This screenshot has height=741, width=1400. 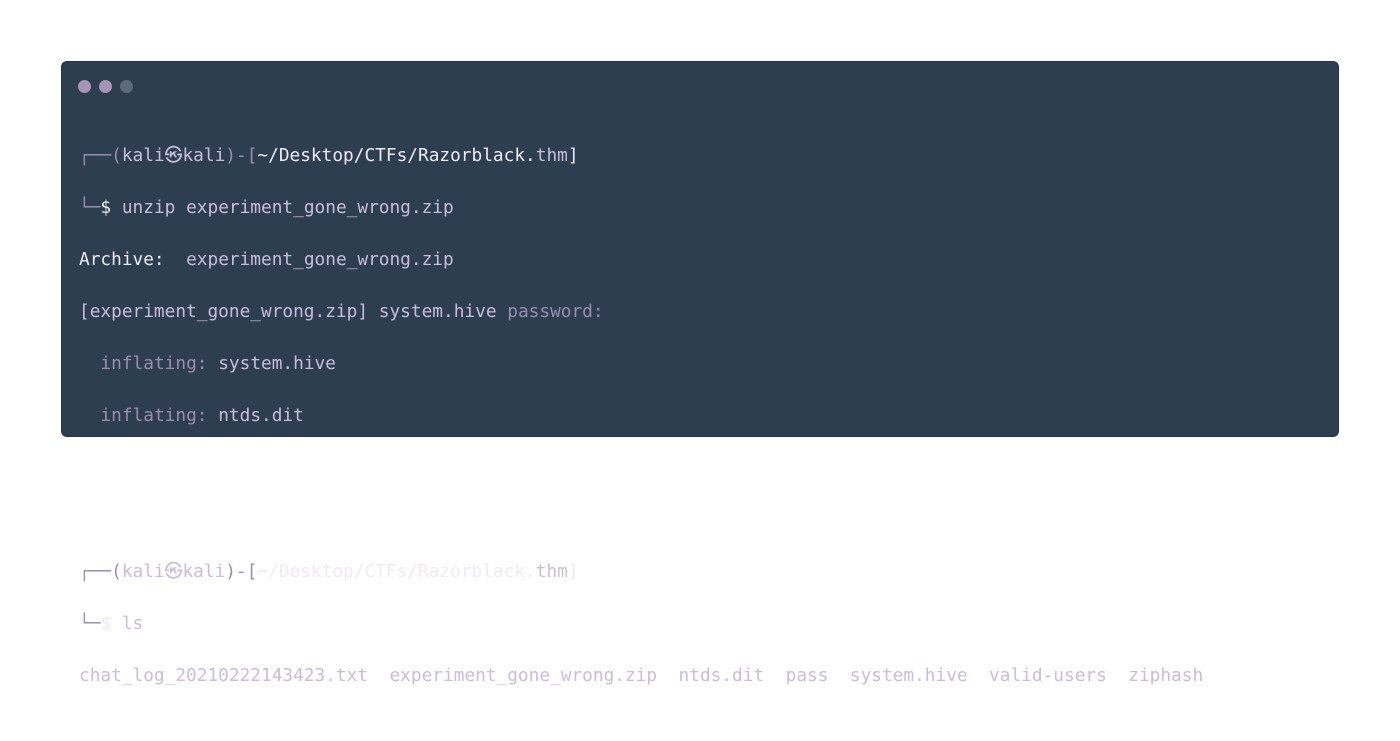 What do you see at coordinates (277, 363) in the screenshot?
I see `inflating-file: system.hive` at bounding box center [277, 363].